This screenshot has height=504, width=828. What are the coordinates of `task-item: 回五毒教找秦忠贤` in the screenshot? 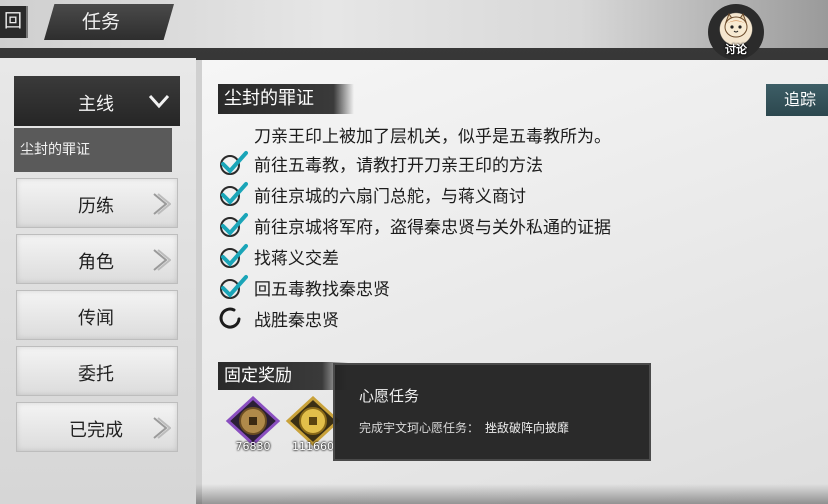 It's located at (456, 287).